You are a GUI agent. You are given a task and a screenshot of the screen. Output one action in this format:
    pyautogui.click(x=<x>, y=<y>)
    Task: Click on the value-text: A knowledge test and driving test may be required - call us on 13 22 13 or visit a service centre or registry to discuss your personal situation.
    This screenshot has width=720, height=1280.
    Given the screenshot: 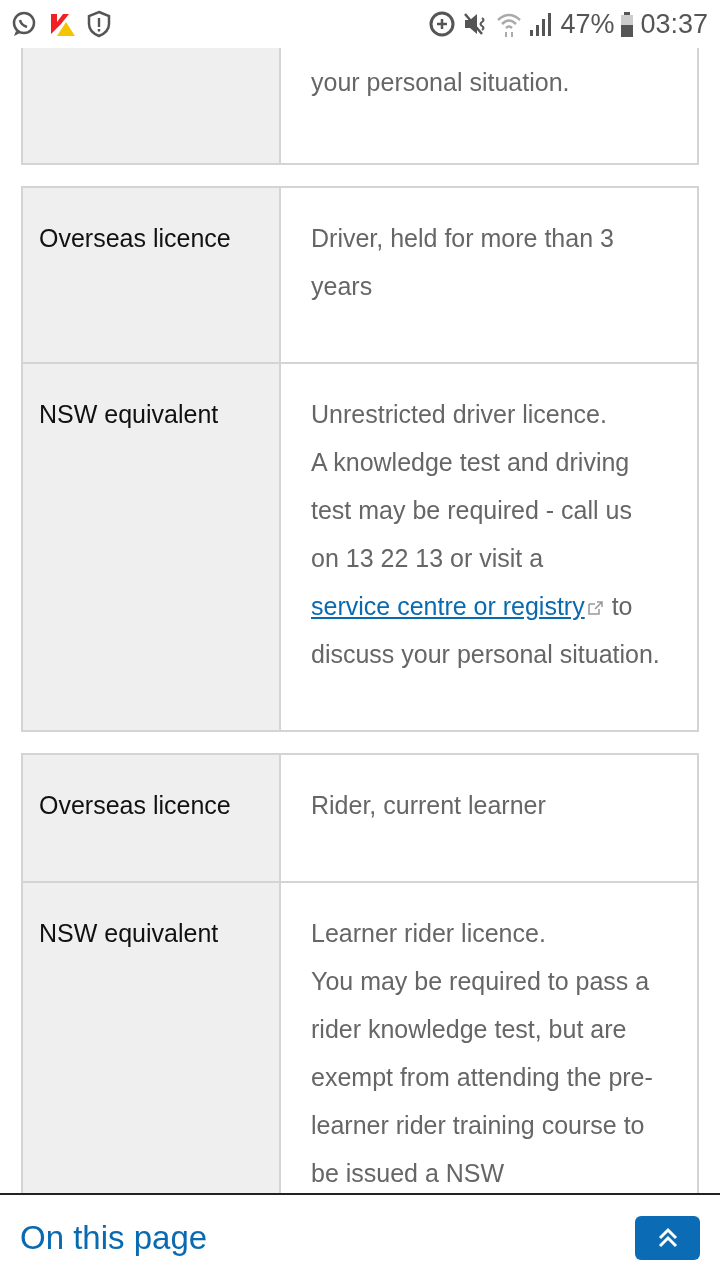 What is the action you would take?
    pyautogui.click(x=486, y=558)
    